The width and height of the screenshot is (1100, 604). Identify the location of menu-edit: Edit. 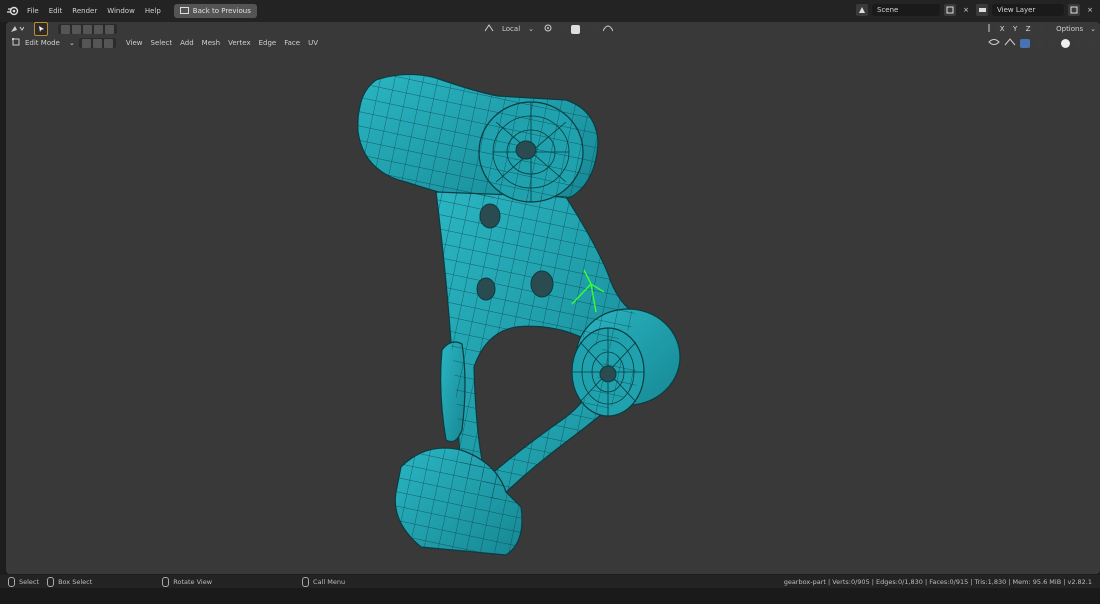
(56, 11).